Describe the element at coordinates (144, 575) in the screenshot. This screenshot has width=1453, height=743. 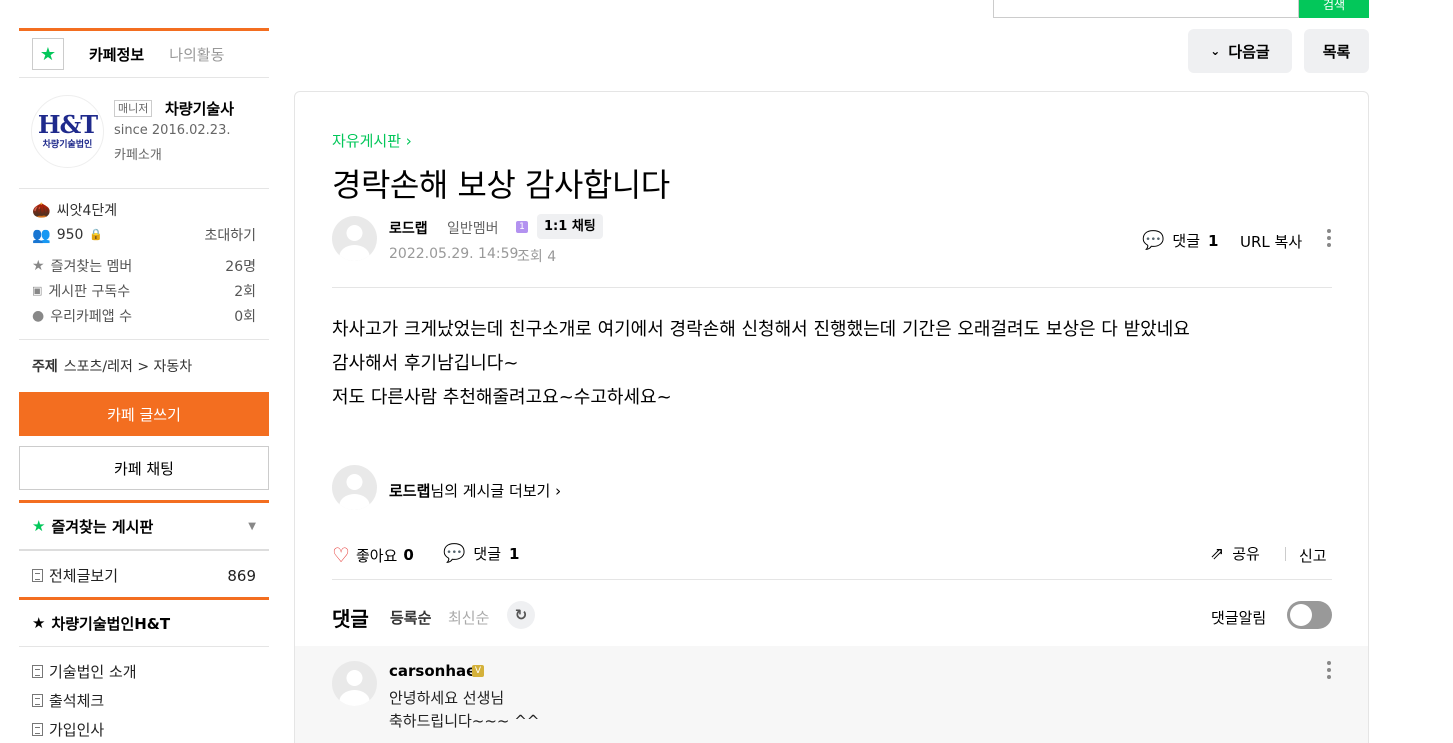
I see `all-posts-link: 전체글보기 869` at that location.